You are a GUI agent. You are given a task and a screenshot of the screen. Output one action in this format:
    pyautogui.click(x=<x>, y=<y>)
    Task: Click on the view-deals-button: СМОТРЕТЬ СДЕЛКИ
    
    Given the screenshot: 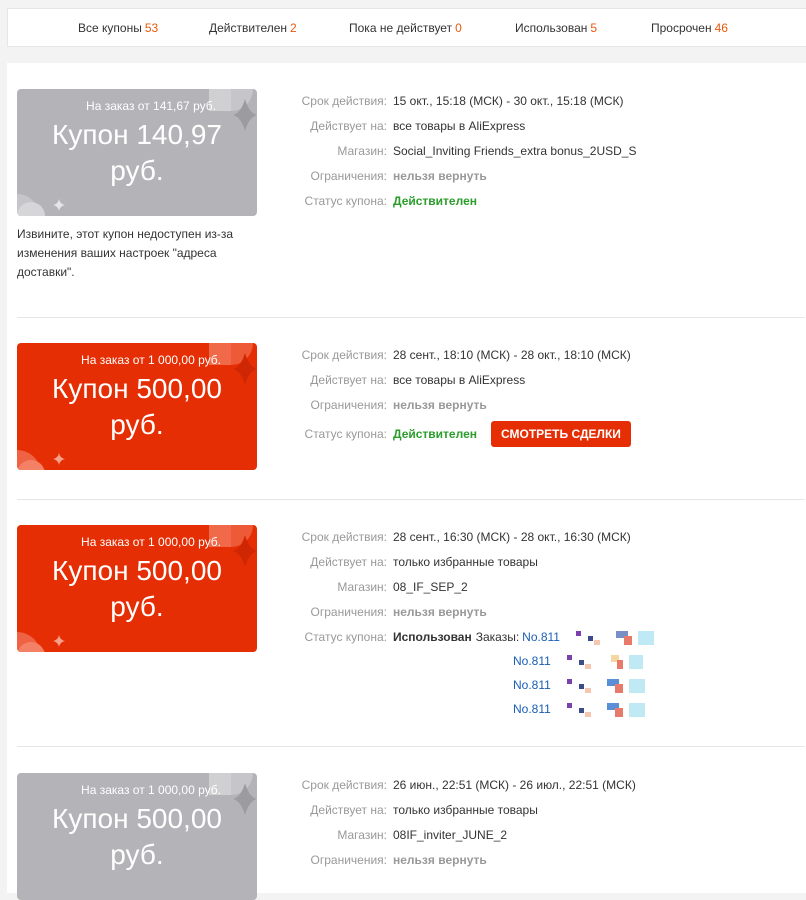 What is the action you would take?
    pyautogui.click(x=561, y=434)
    